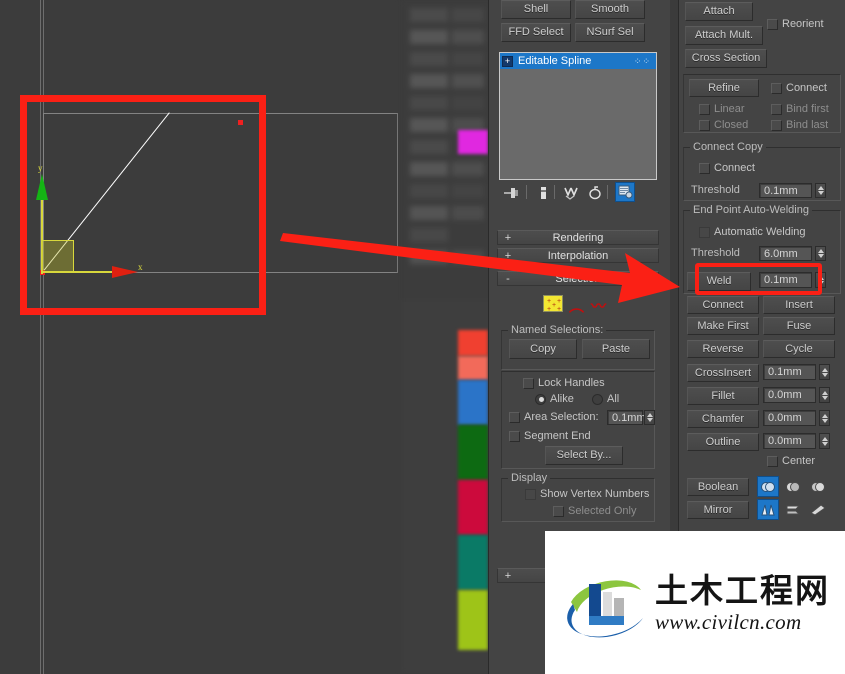 The width and height of the screenshot is (845, 674). Describe the element at coordinates (785, 253) in the screenshot. I see `auto-weld-threshold-field: 6.0mm` at that location.